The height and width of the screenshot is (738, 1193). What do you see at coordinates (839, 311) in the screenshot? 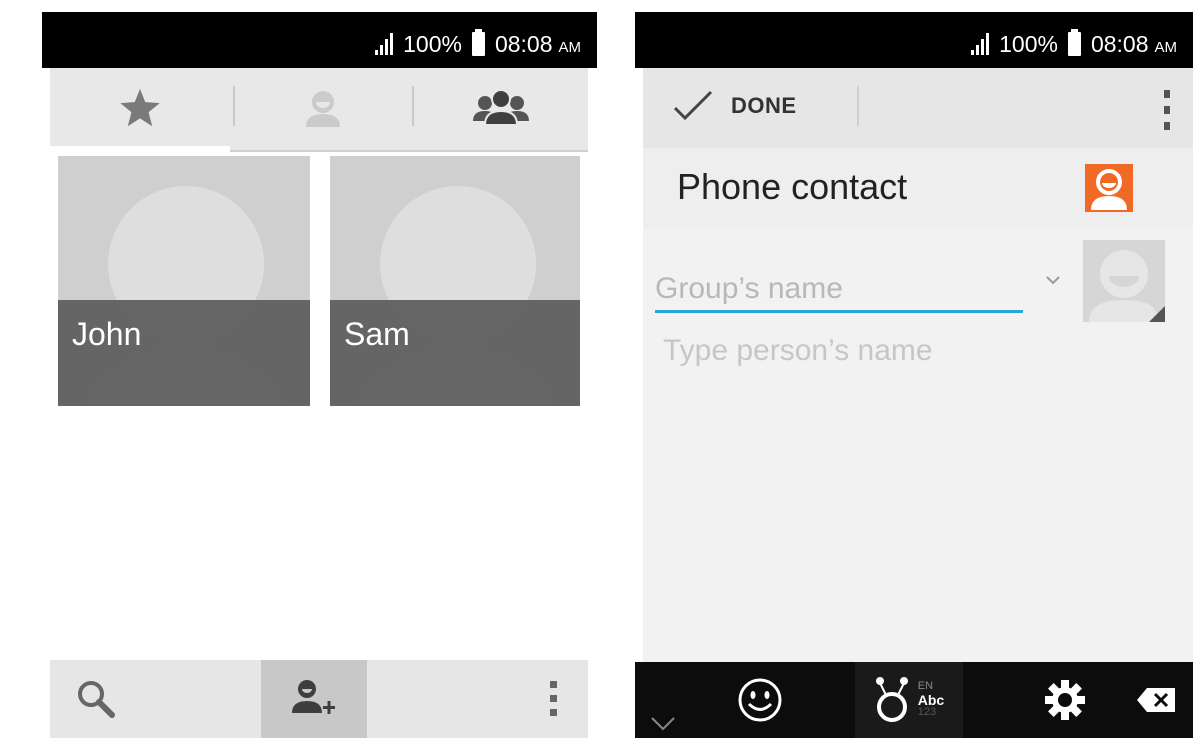
I see `input-underline` at bounding box center [839, 311].